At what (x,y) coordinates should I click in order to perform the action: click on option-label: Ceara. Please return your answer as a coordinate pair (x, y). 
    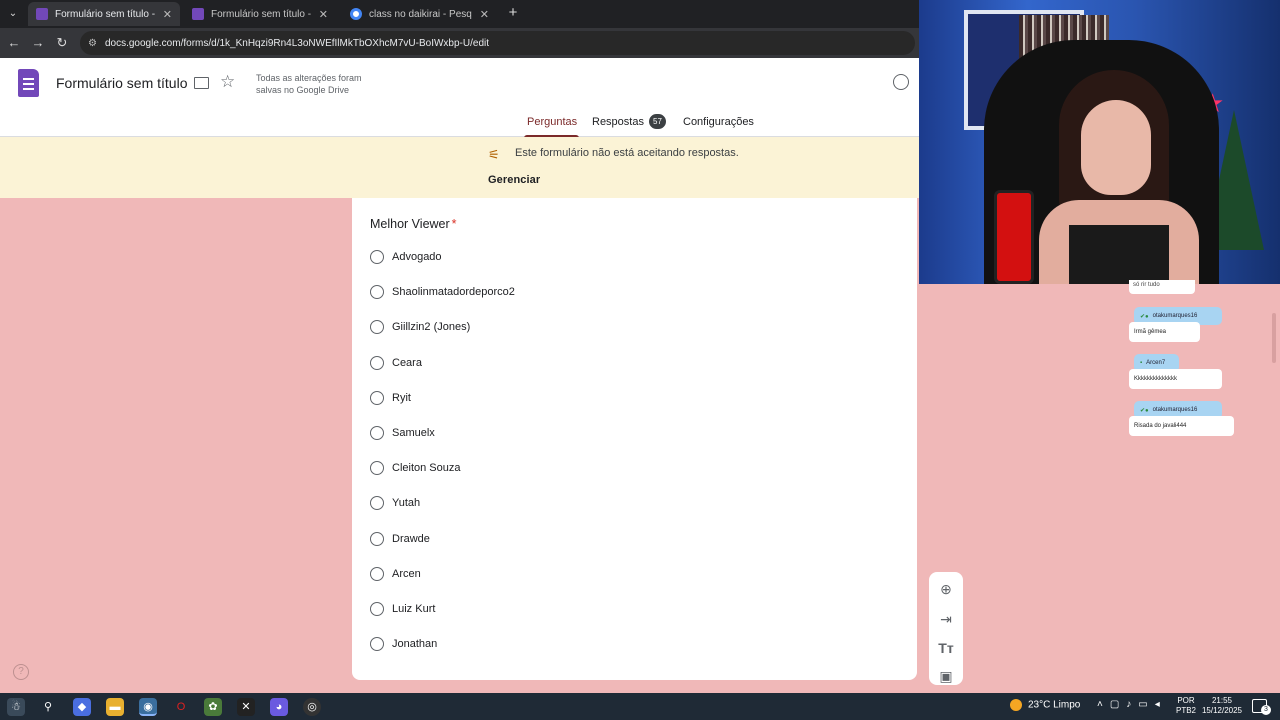
    Looking at the image, I should click on (407, 363).